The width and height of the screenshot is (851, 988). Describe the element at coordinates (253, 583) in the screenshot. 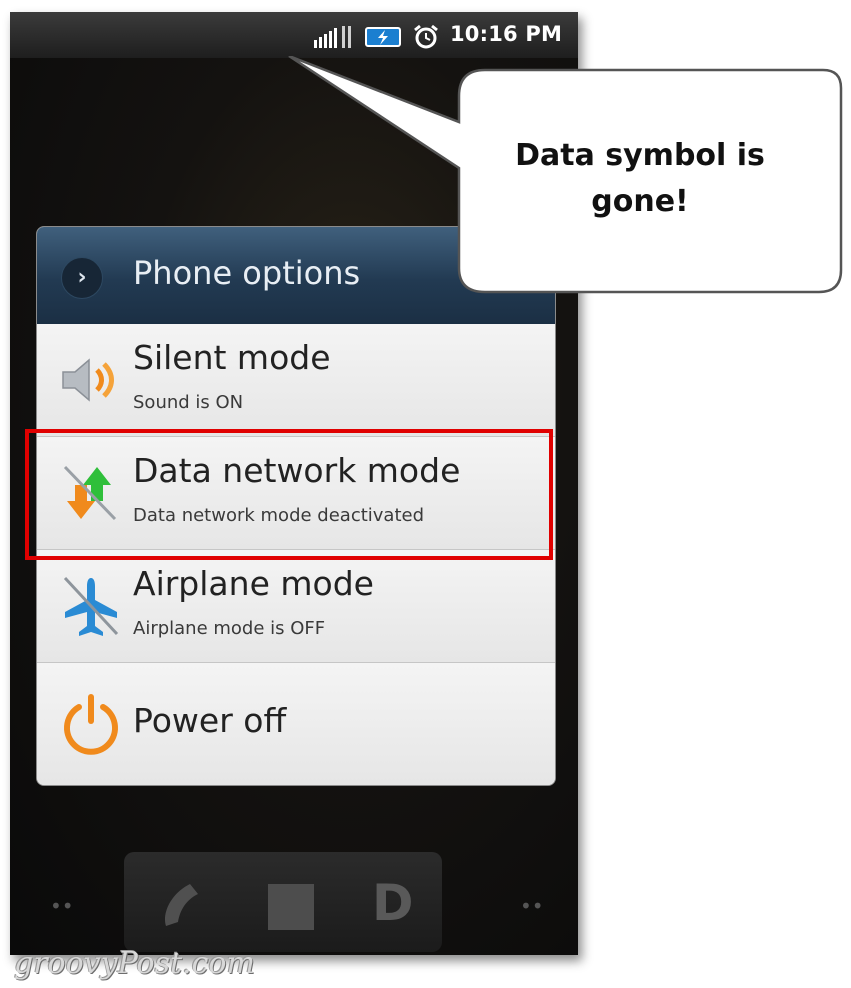

I see `option-title: Airplane mode` at that location.